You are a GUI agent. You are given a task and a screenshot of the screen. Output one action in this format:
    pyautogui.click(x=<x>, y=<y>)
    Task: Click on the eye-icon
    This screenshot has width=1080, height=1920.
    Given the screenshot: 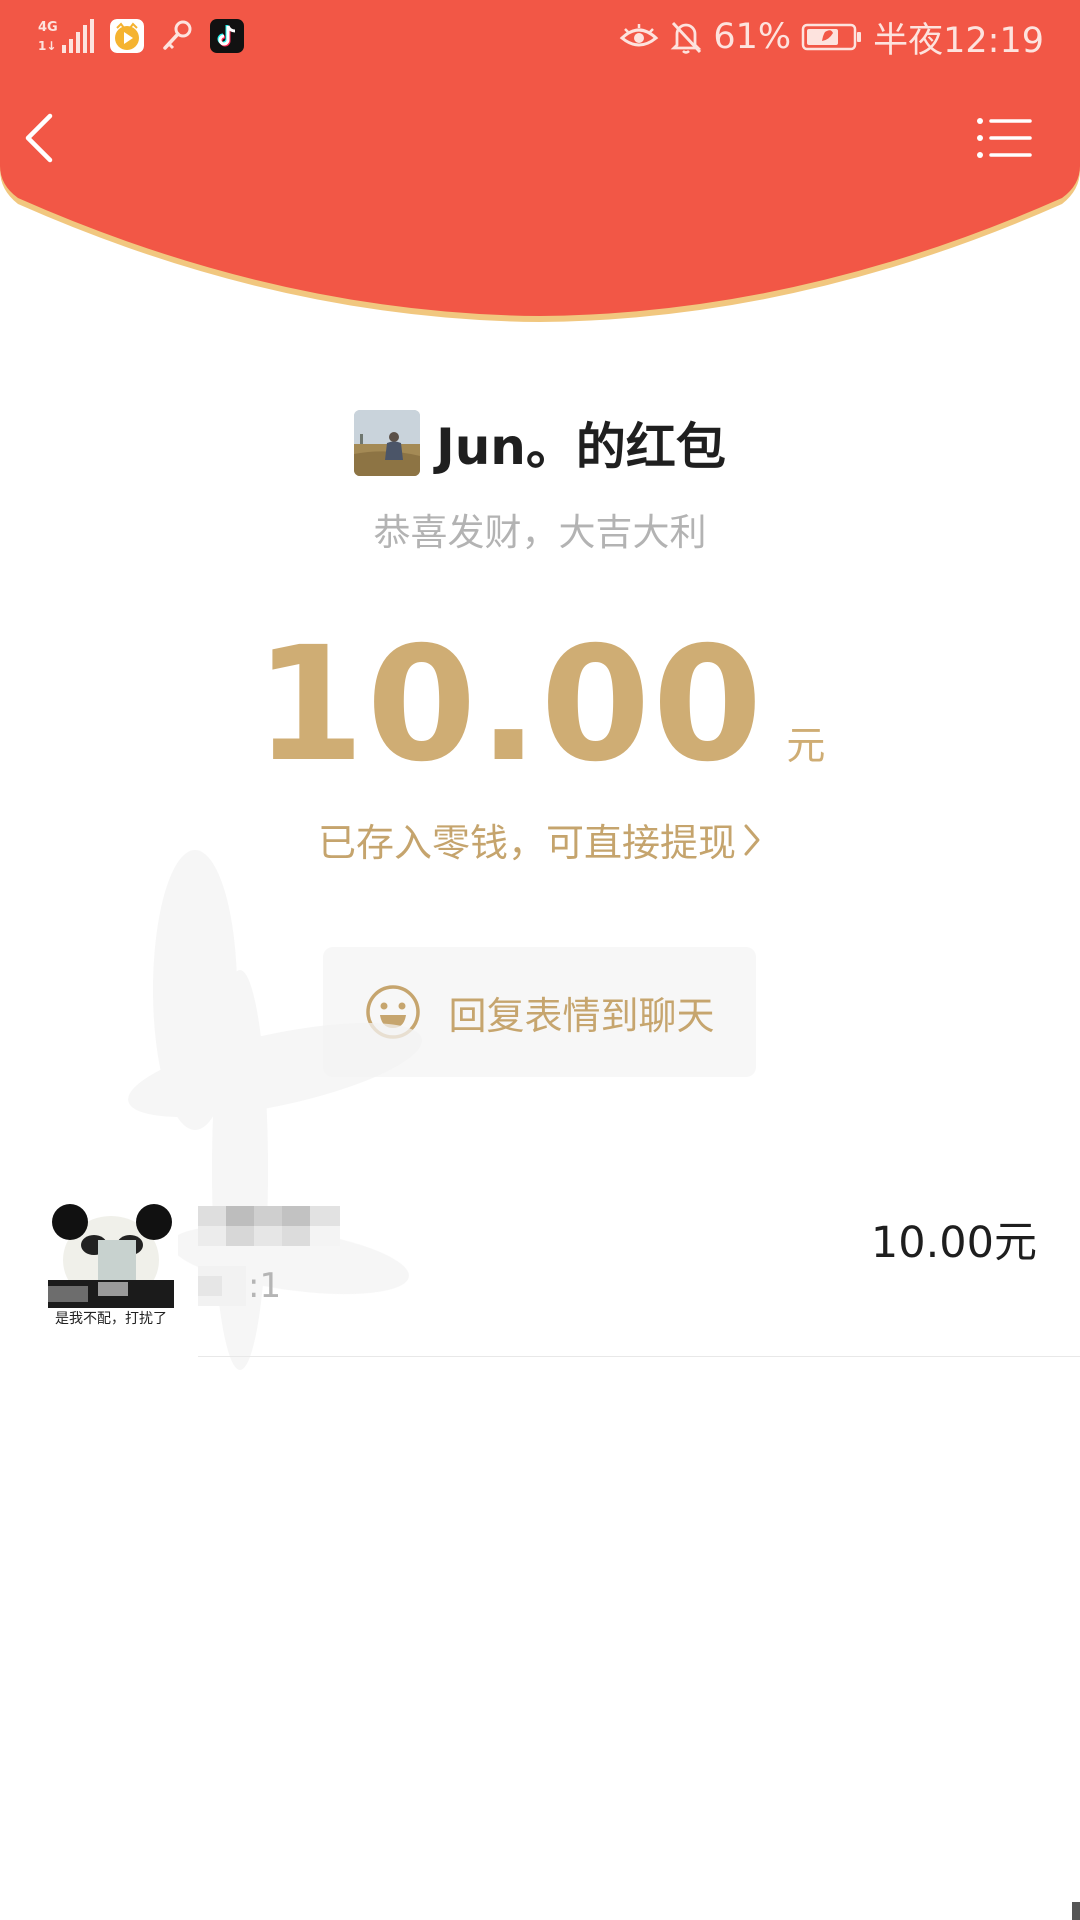 What is the action you would take?
    pyautogui.click(x=639, y=35)
    